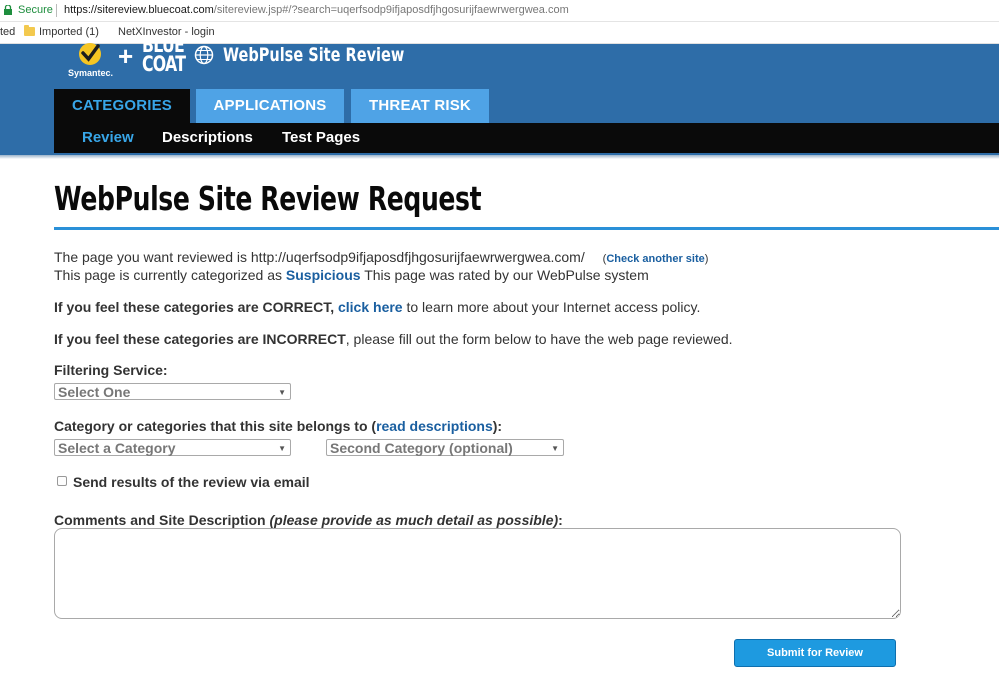  Describe the element at coordinates (526, 138) in the screenshot. I see `sub-navigation: Review Descriptions Test Pages` at that location.